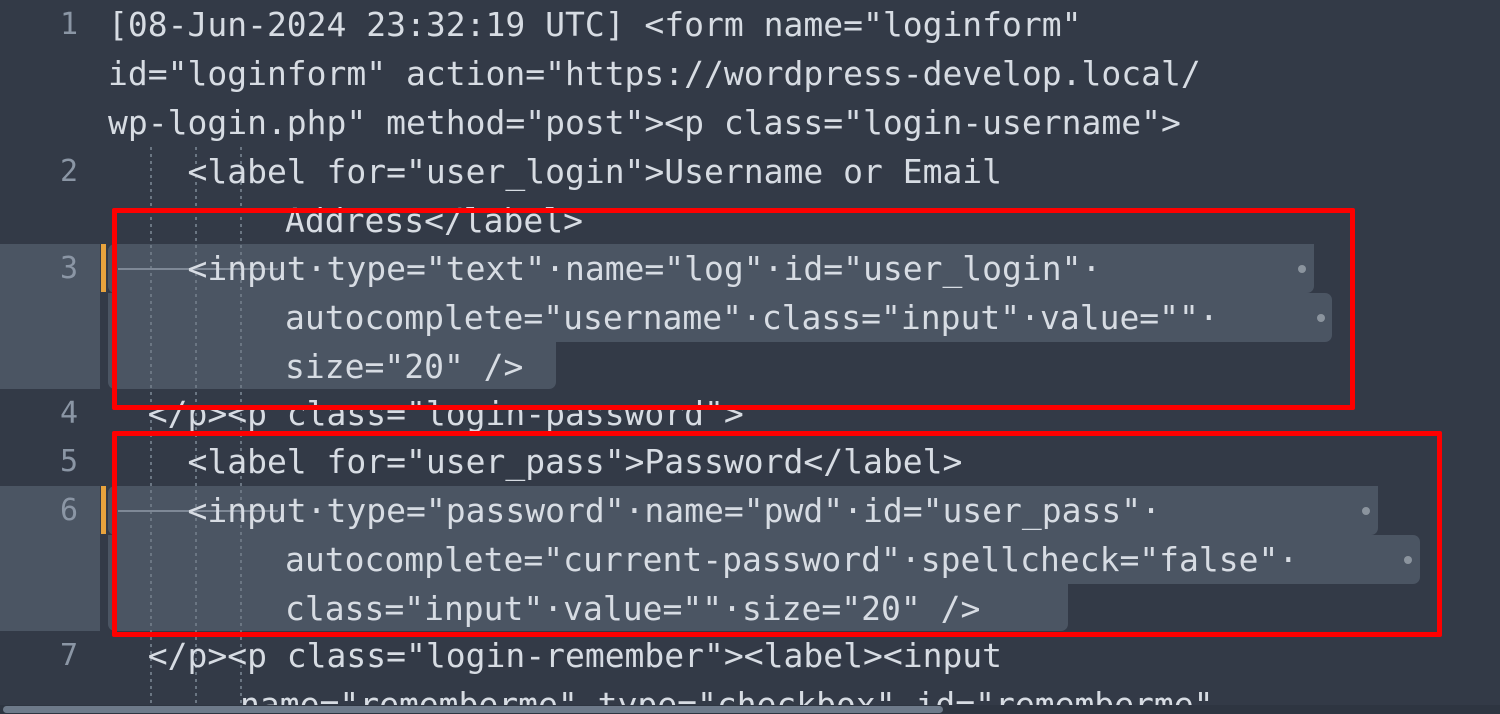  What do you see at coordinates (68, 171) in the screenshot?
I see `line-number-2: 2` at bounding box center [68, 171].